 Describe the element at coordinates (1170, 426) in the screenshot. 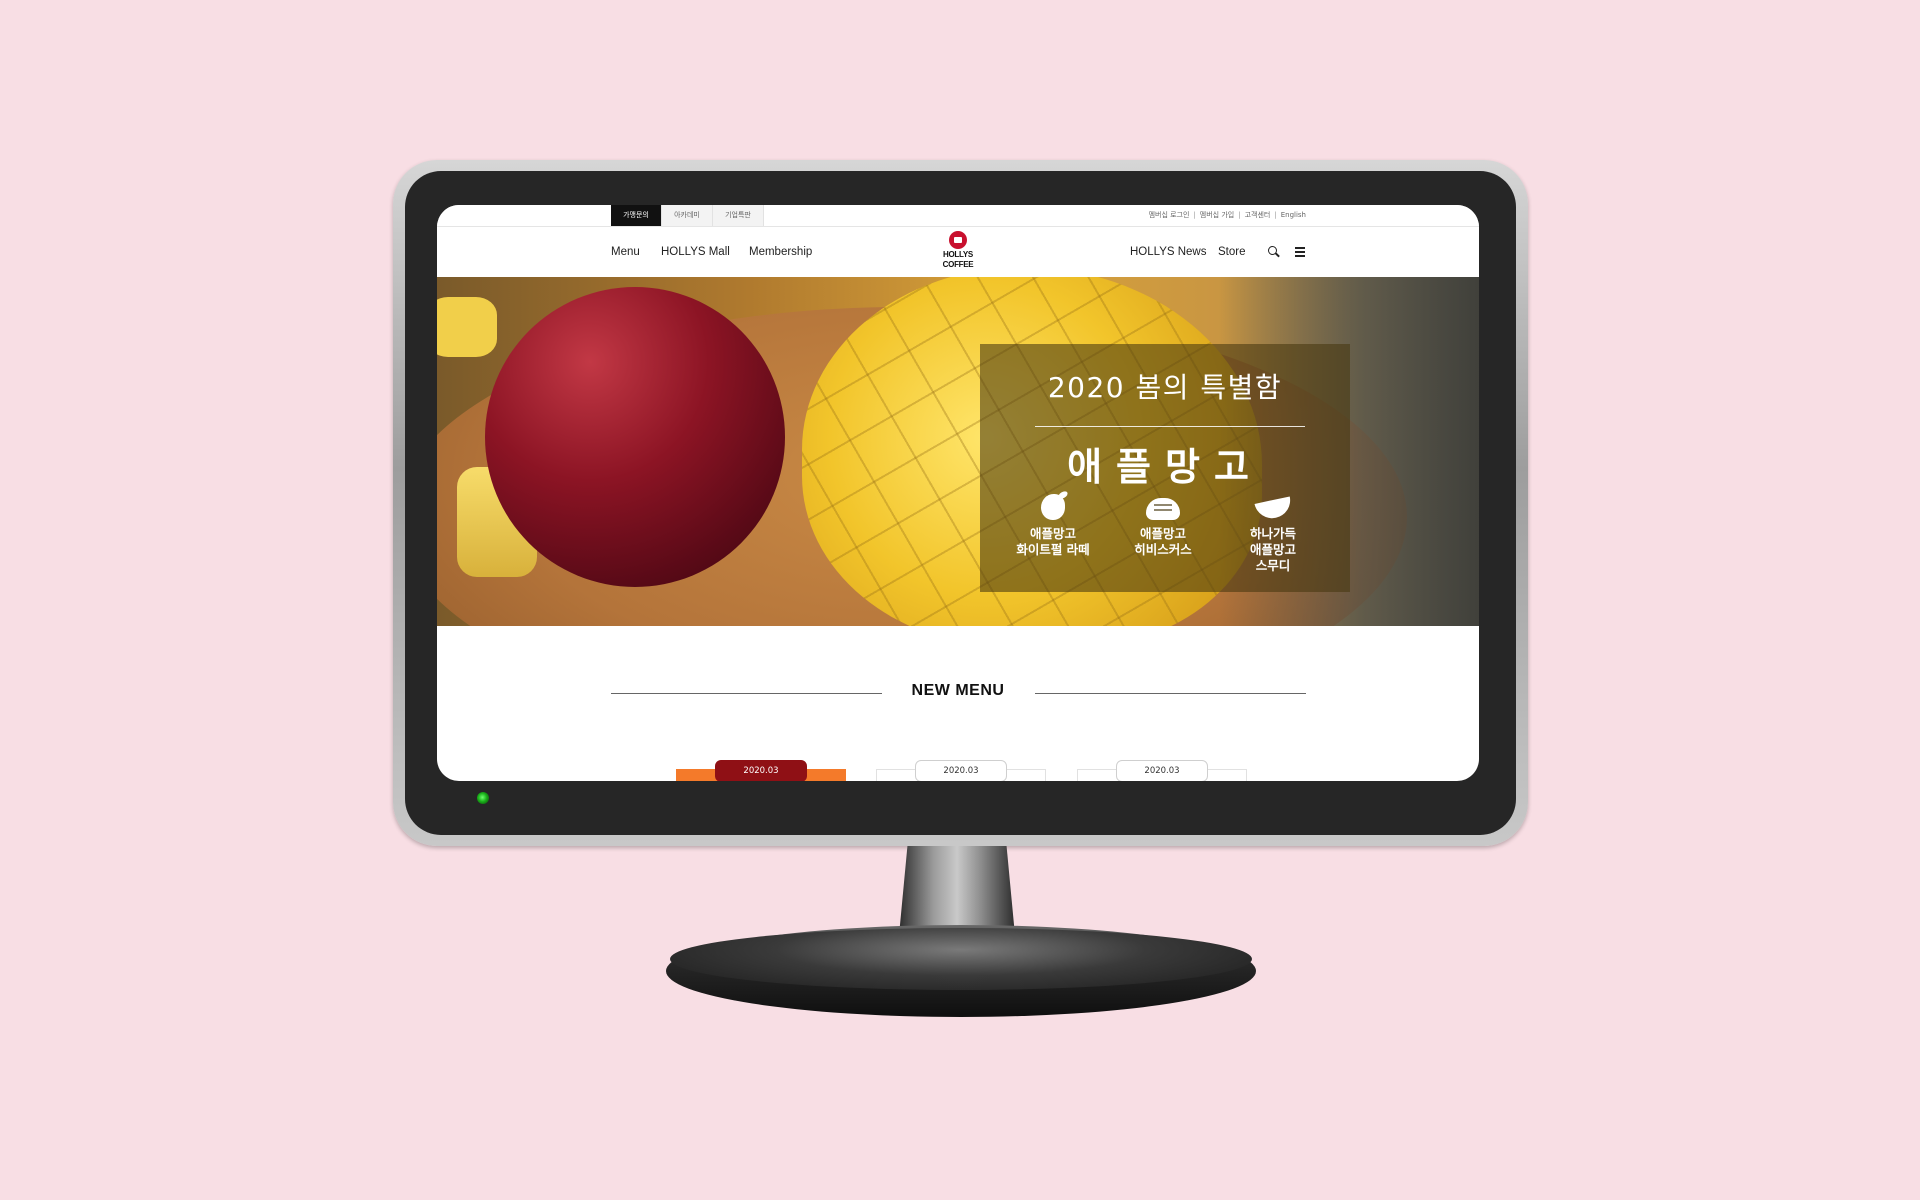

I see `hero-divider` at that location.